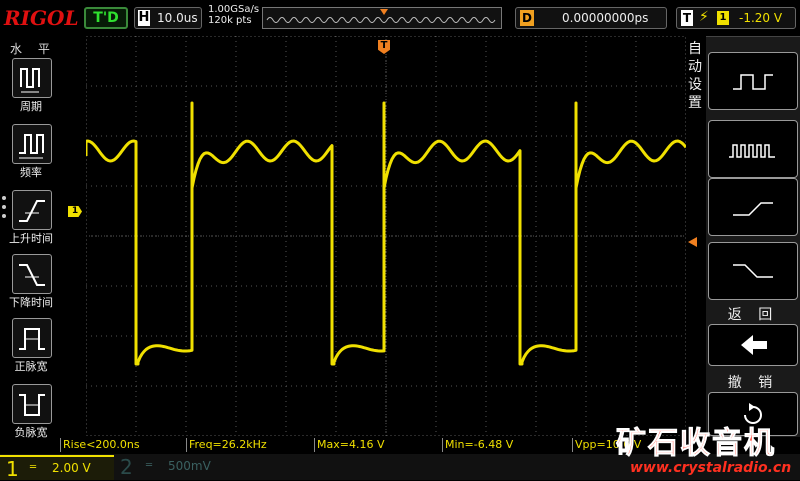  Describe the element at coordinates (382, 18) in the screenshot. I see `memory-overview-strip` at that location.